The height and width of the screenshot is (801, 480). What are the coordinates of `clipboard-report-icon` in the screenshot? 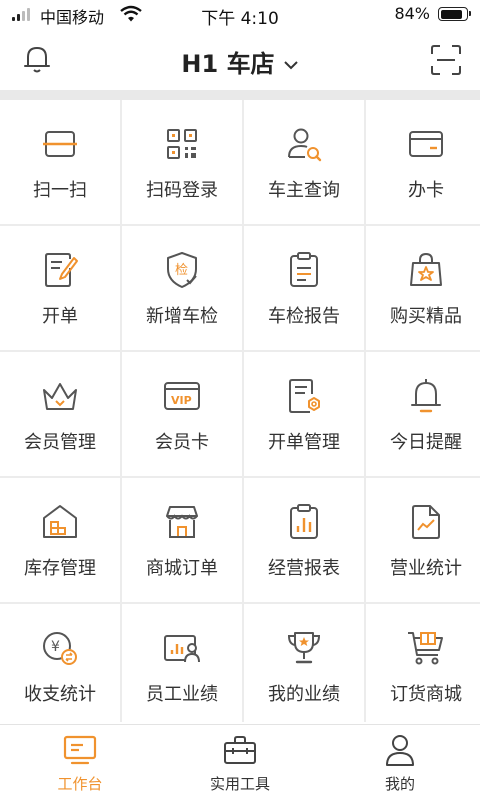 It's located at (304, 269).